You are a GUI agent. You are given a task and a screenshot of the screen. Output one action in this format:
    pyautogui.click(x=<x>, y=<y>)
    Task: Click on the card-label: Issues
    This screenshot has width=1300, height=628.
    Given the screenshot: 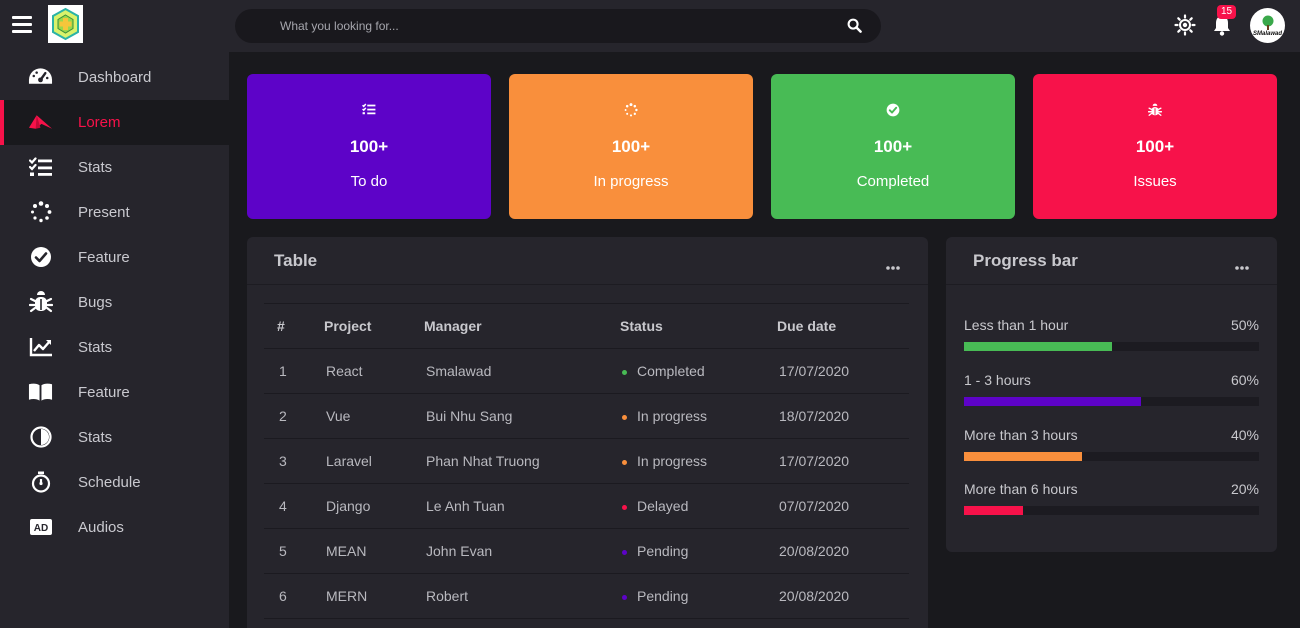 What is the action you would take?
    pyautogui.click(x=1155, y=181)
    